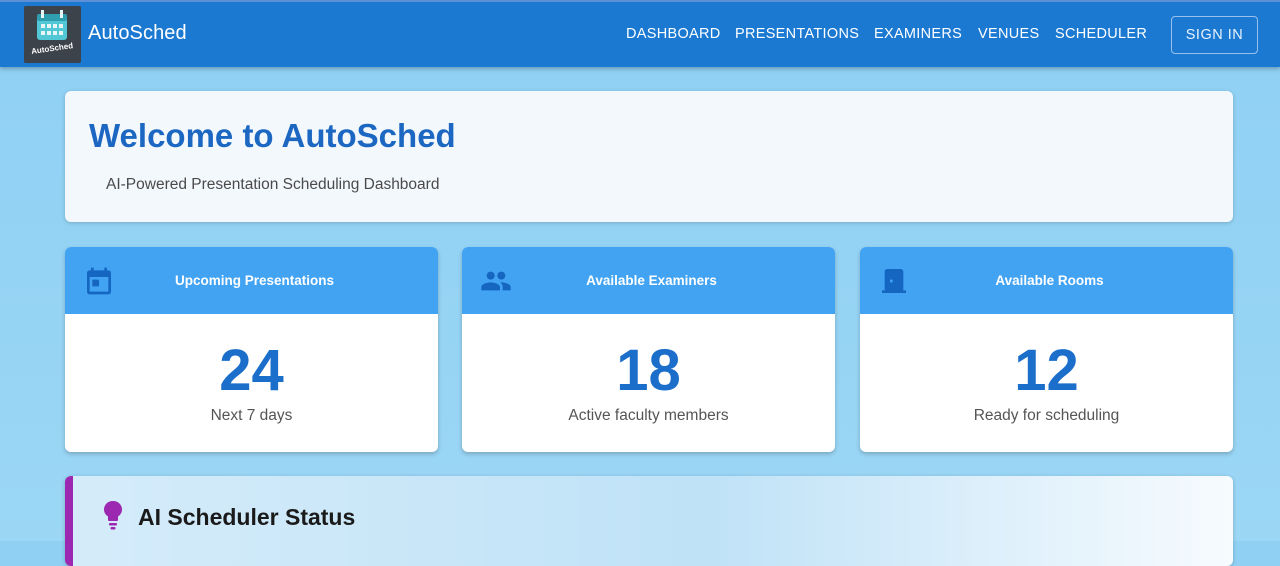 This screenshot has width=1280, height=566. I want to click on page-title: Welcome to AutoSched, so click(272, 135).